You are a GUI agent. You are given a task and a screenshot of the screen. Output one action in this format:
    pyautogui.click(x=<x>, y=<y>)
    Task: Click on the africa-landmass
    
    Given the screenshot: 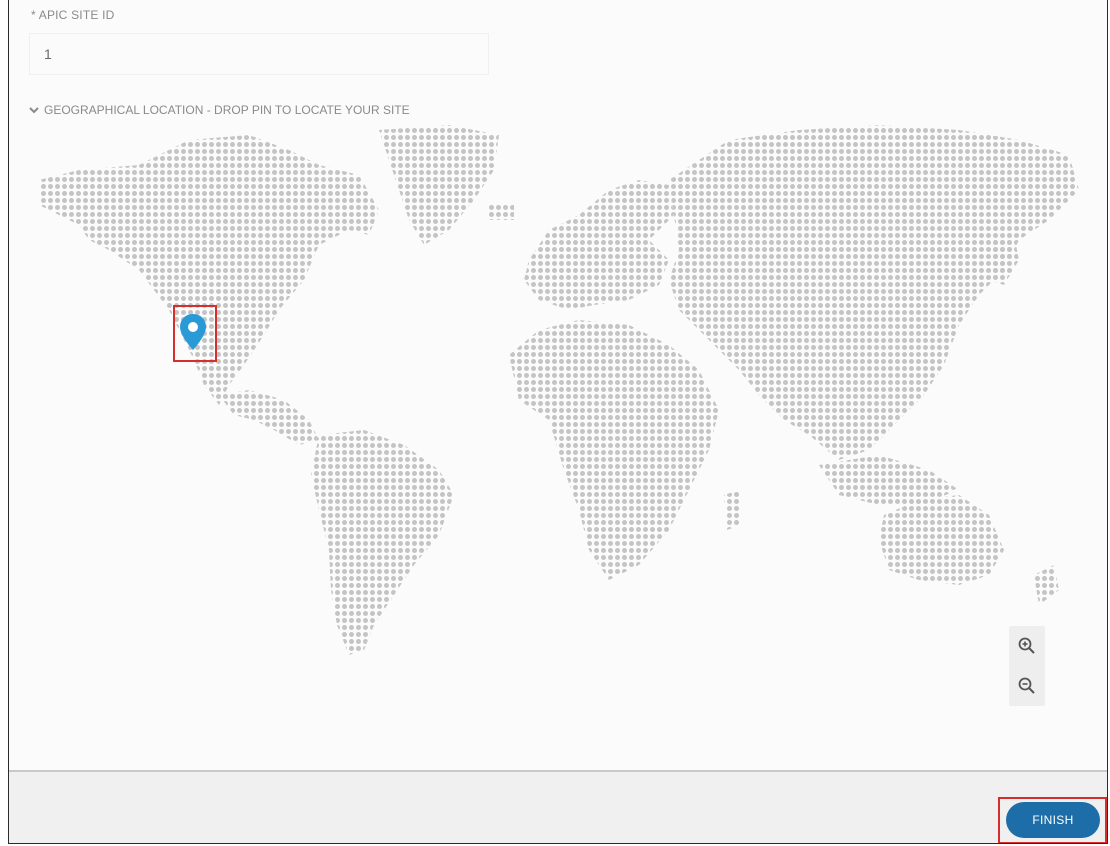 What is the action you would take?
    pyautogui.click(x=614, y=450)
    